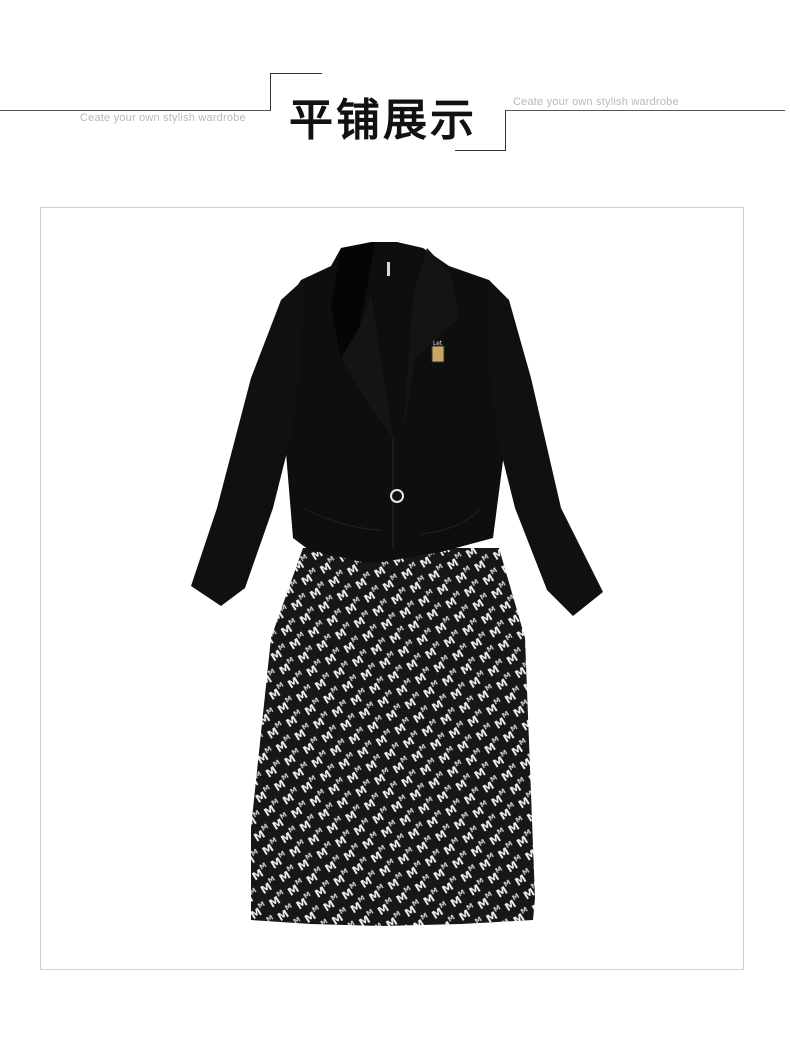 Image resolution: width=790 pixels, height=1041 pixels. I want to click on jacket-sleeve-left, so click(247, 443).